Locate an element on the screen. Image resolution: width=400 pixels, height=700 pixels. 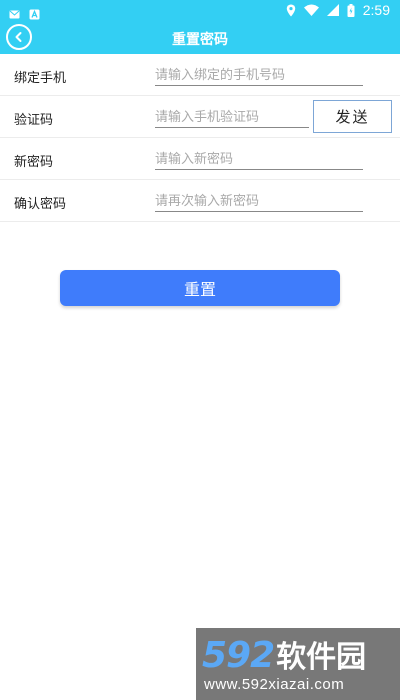
status-bar: 2:59 is located at coordinates (200, 11).